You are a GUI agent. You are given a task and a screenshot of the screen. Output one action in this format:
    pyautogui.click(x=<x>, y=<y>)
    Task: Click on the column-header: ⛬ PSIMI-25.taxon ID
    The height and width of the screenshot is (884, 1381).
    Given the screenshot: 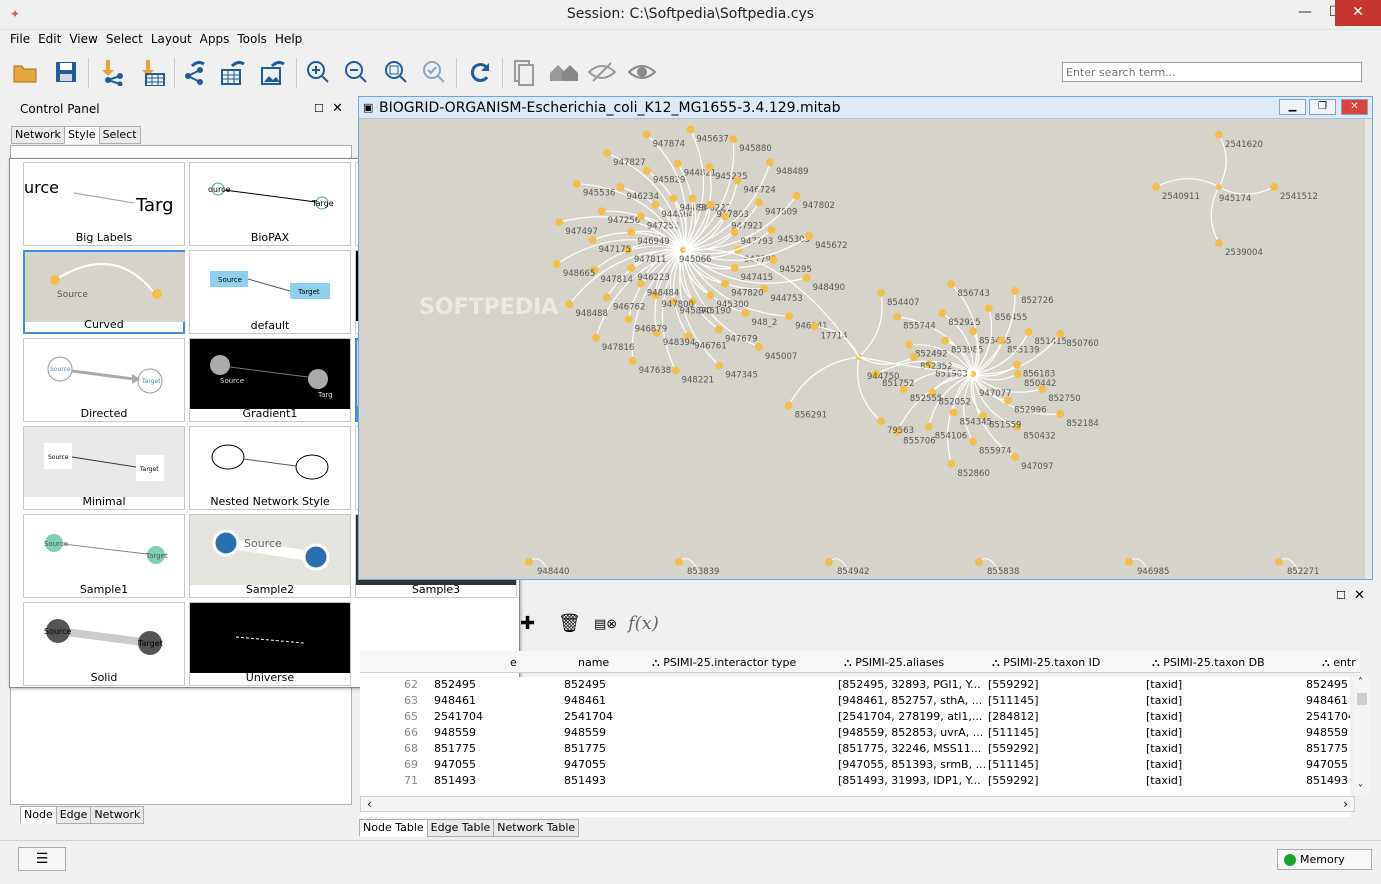 What is the action you would take?
    pyautogui.click(x=1046, y=663)
    